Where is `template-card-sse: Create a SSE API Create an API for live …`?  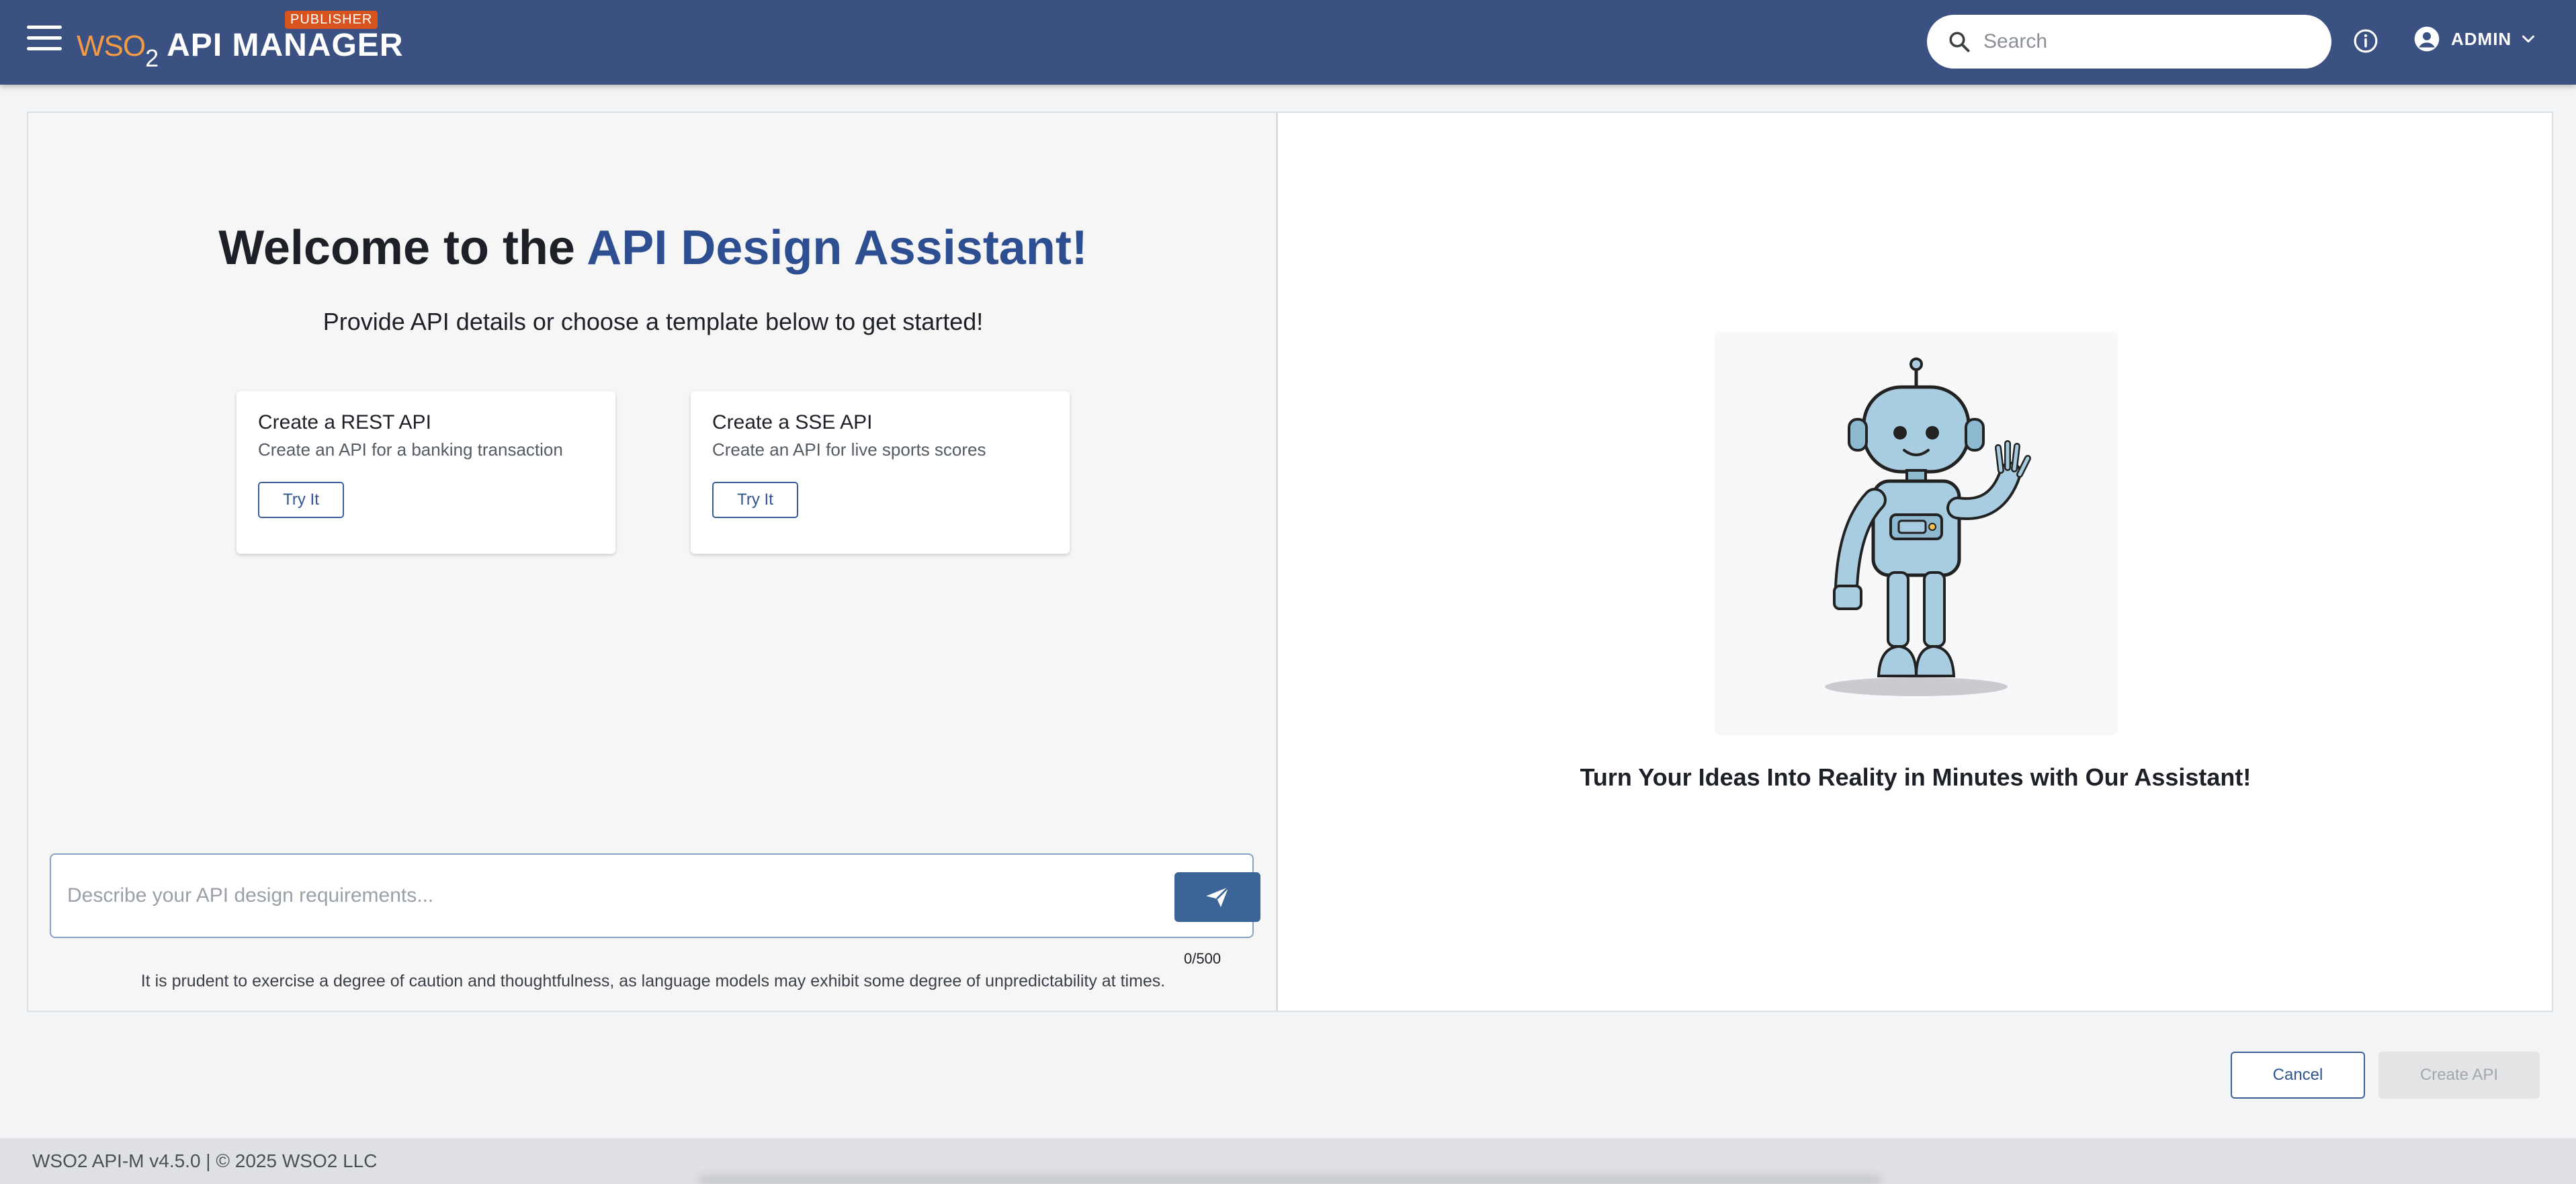
template-card-sse: Create a SSE API Create an API for live … is located at coordinates (880, 472).